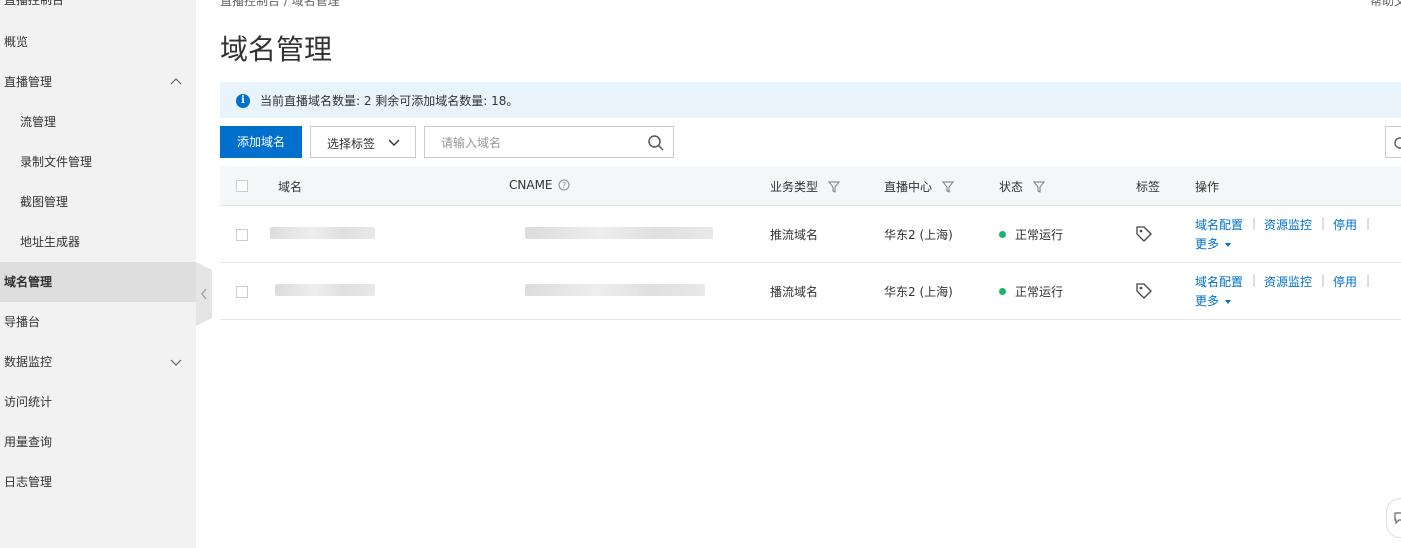 The image size is (1401, 548). Describe the element at coordinates (28, 82) in the screenshot. I see `sidebar-item-label: 直播管理` at that location.